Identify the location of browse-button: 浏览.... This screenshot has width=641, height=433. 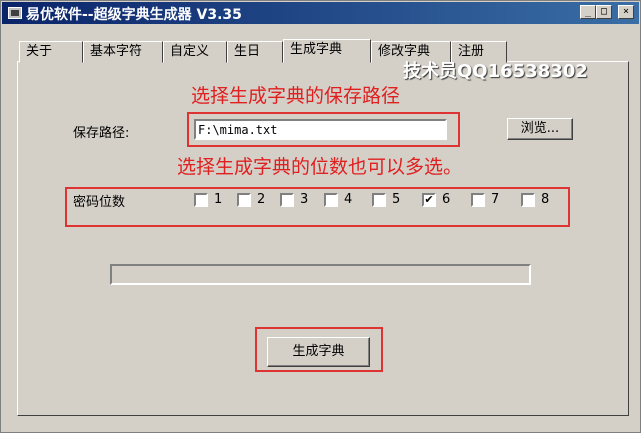
(540, 129).